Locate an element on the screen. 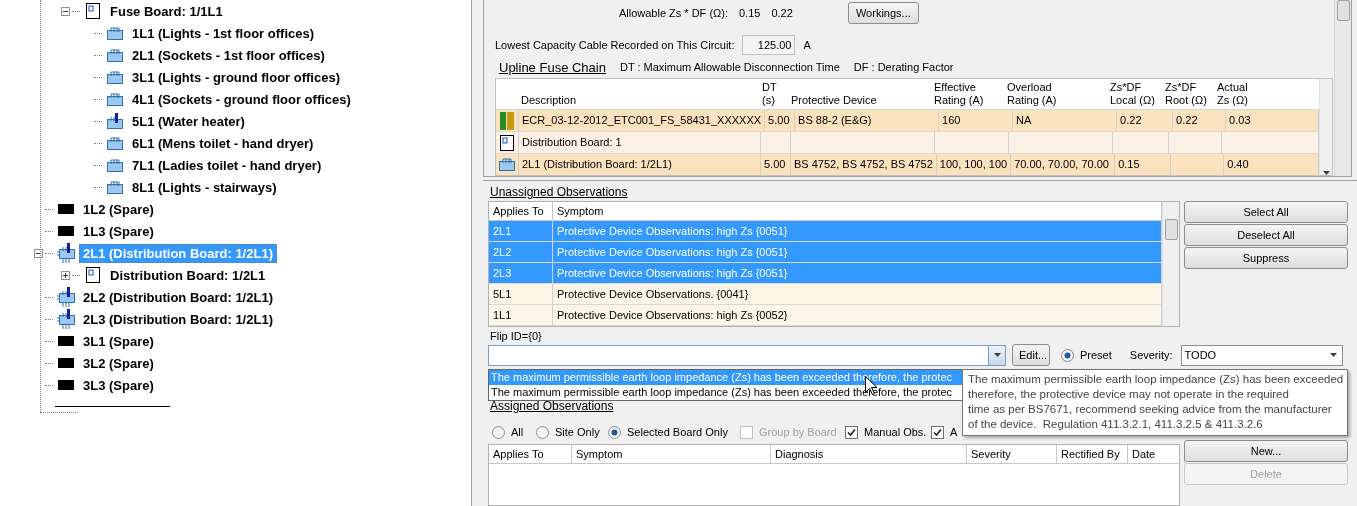  tree-item: Distribution Board: 1/2L1 is located at coordinates (188, 275).